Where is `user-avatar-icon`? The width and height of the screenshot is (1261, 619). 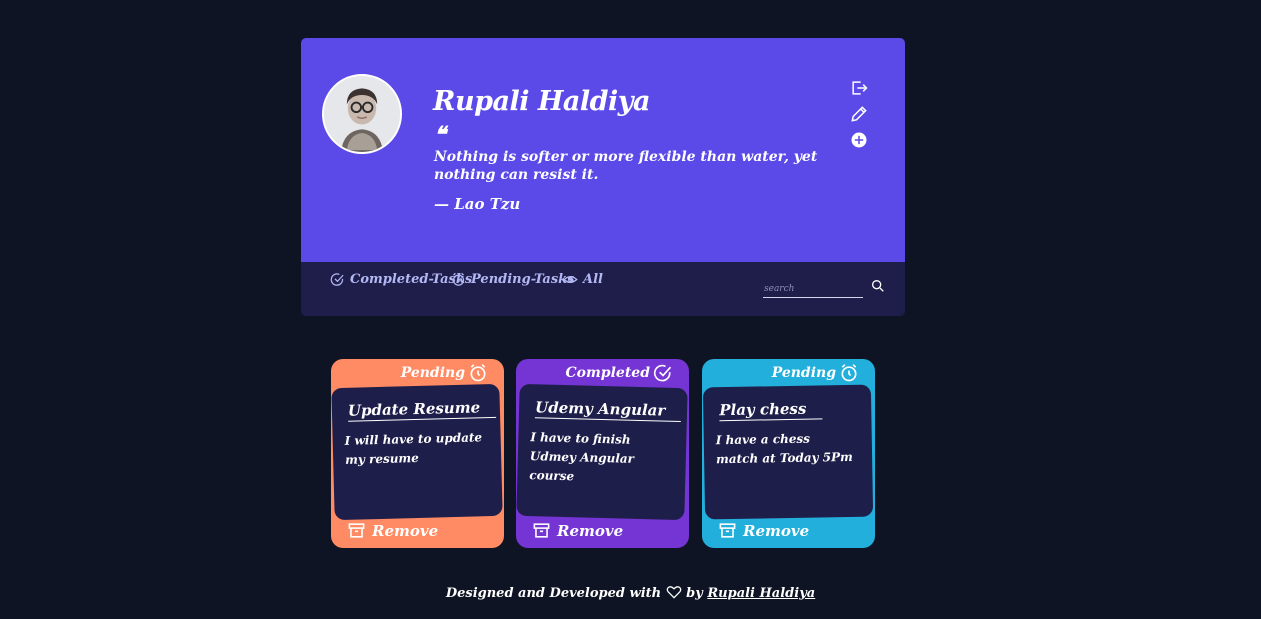
user-avatar-icon is located at coordinates (362, 114).